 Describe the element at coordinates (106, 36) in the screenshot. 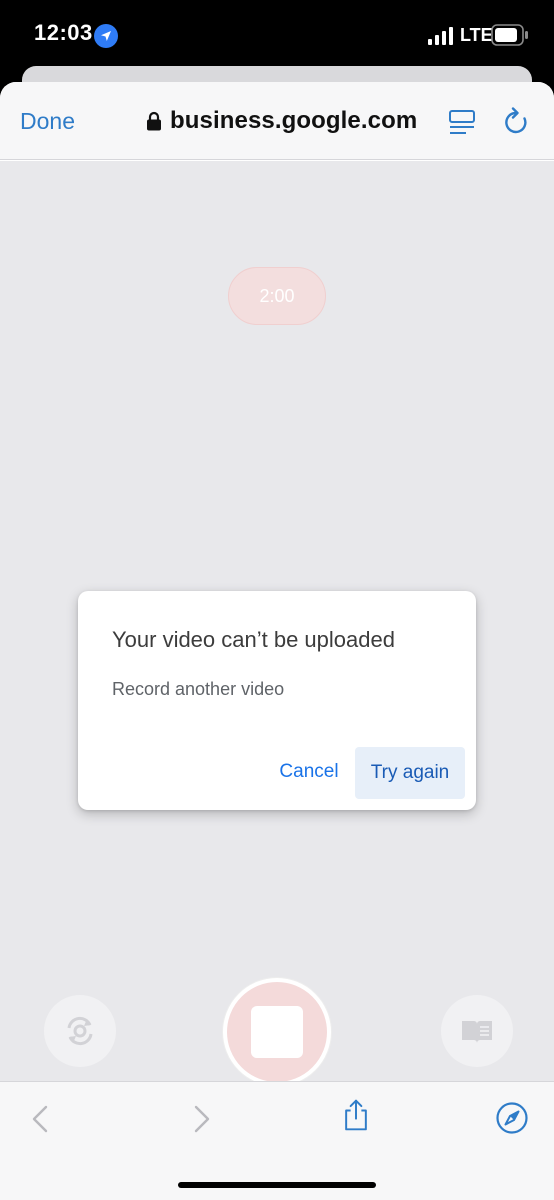

I see `location-arrow-icon` at that location.